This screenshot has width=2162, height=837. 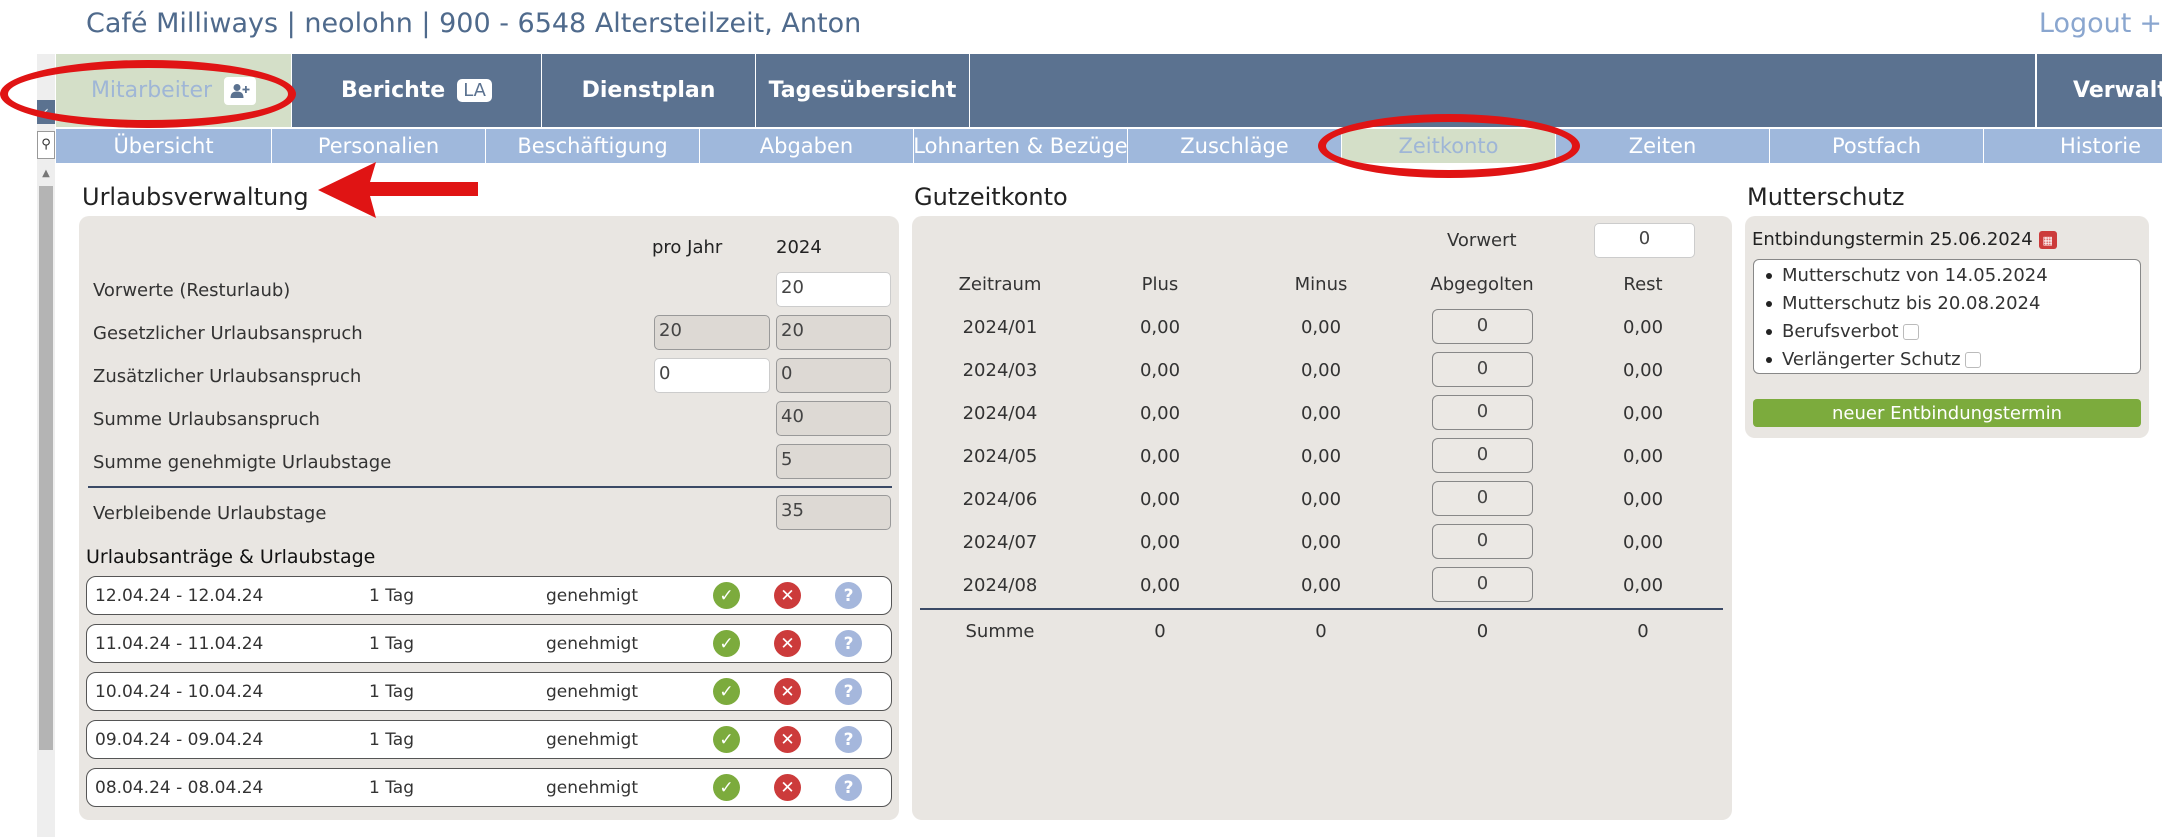 I want to click on scroll-up-arrow: ▲, so click(x=46, y=175).